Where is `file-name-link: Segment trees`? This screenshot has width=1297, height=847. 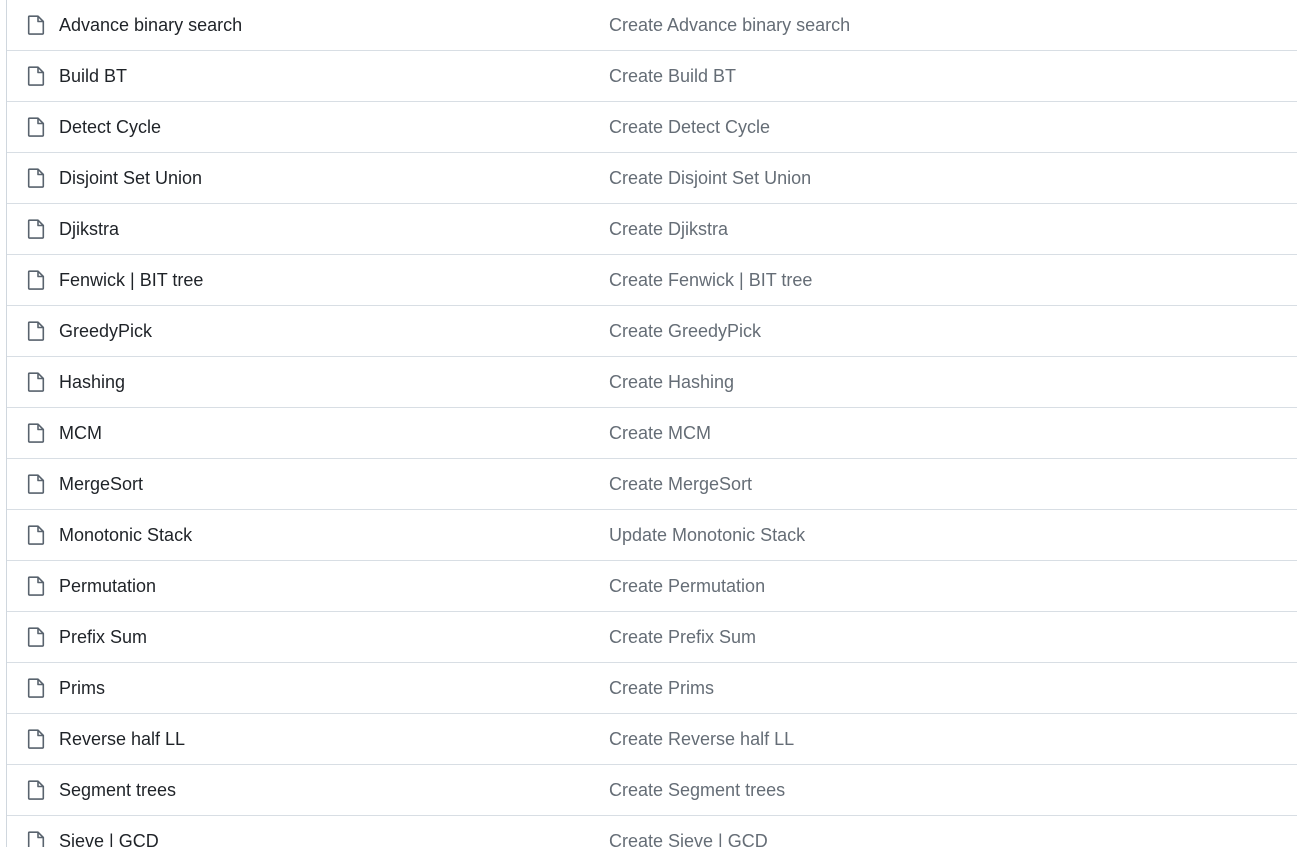
file-name-link: Segment trees is located at coordinates (117, 790).